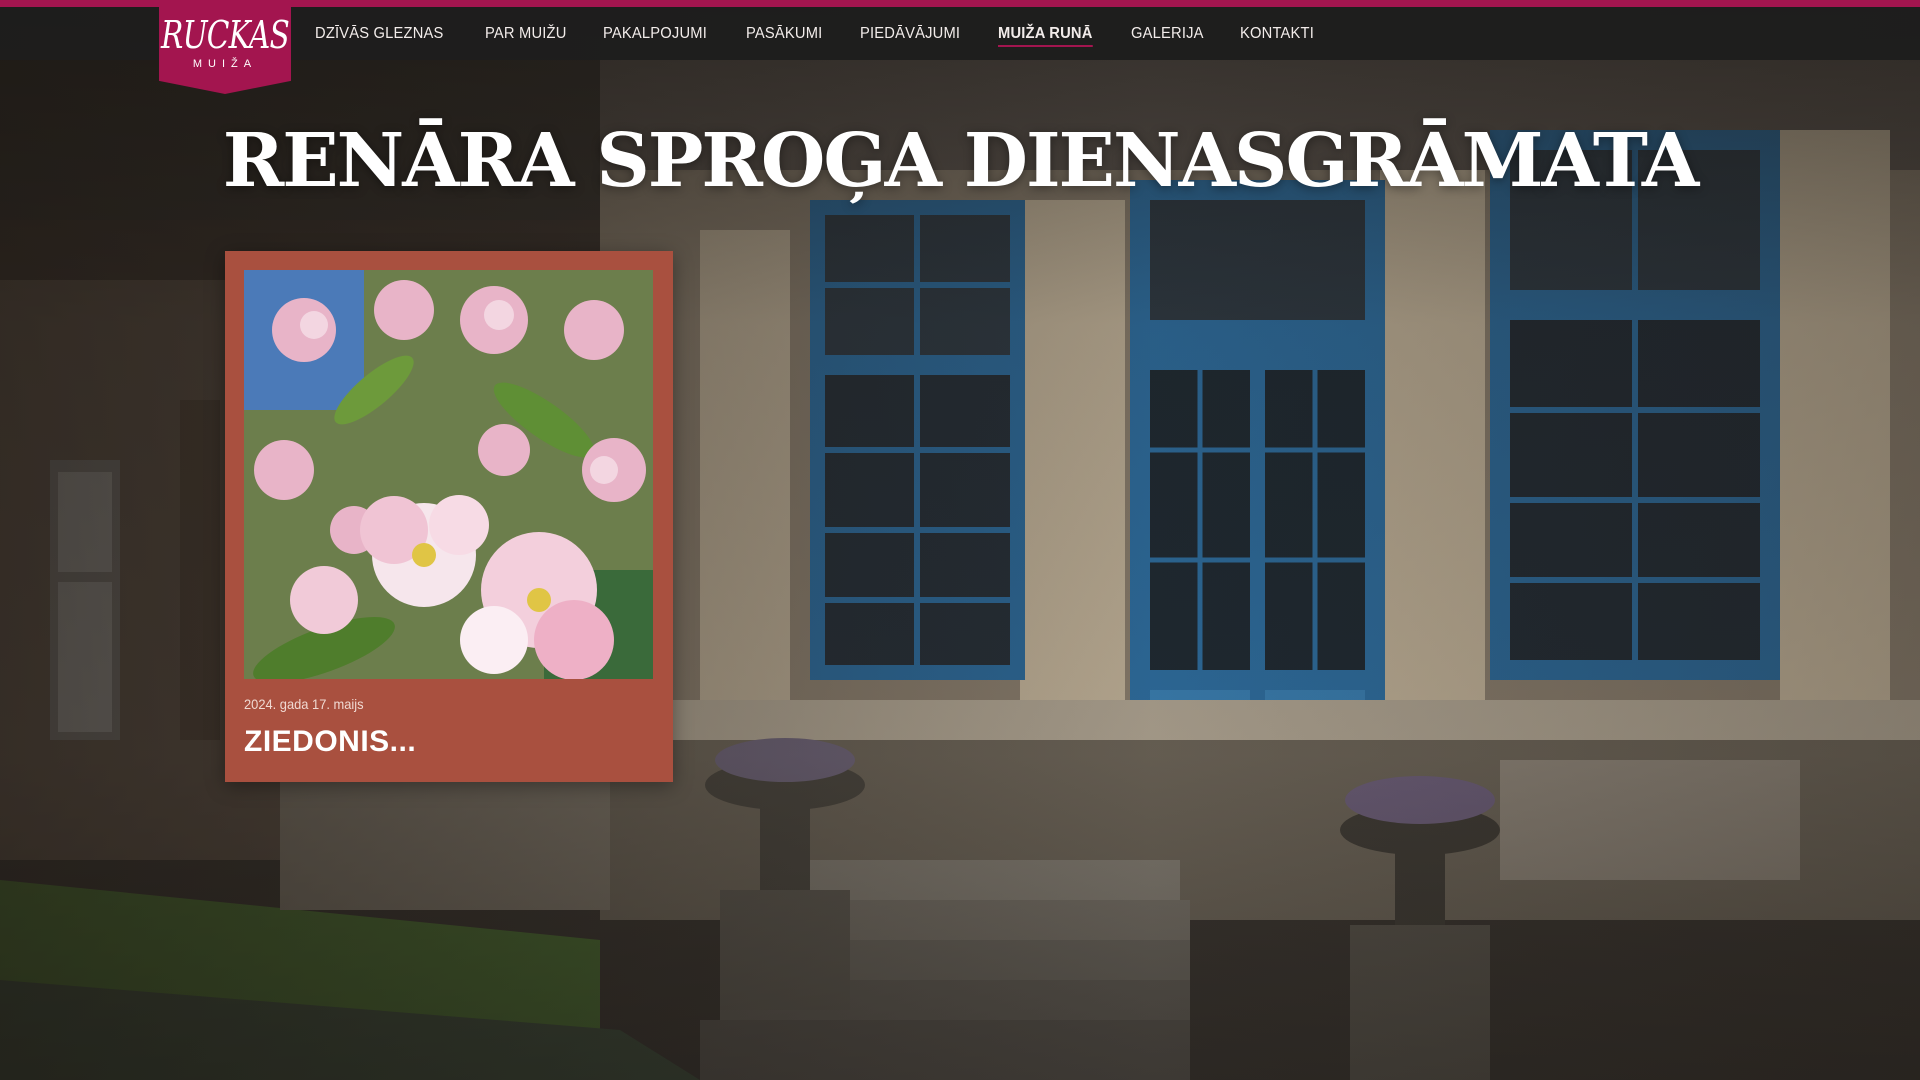 This screenshot has height=1080, width=1920. Describe the element at coordinates (961, 161) in the screenshot. I see `page-title: RENĀRA SPROĢA DIENASGRĀMATA` at that location.